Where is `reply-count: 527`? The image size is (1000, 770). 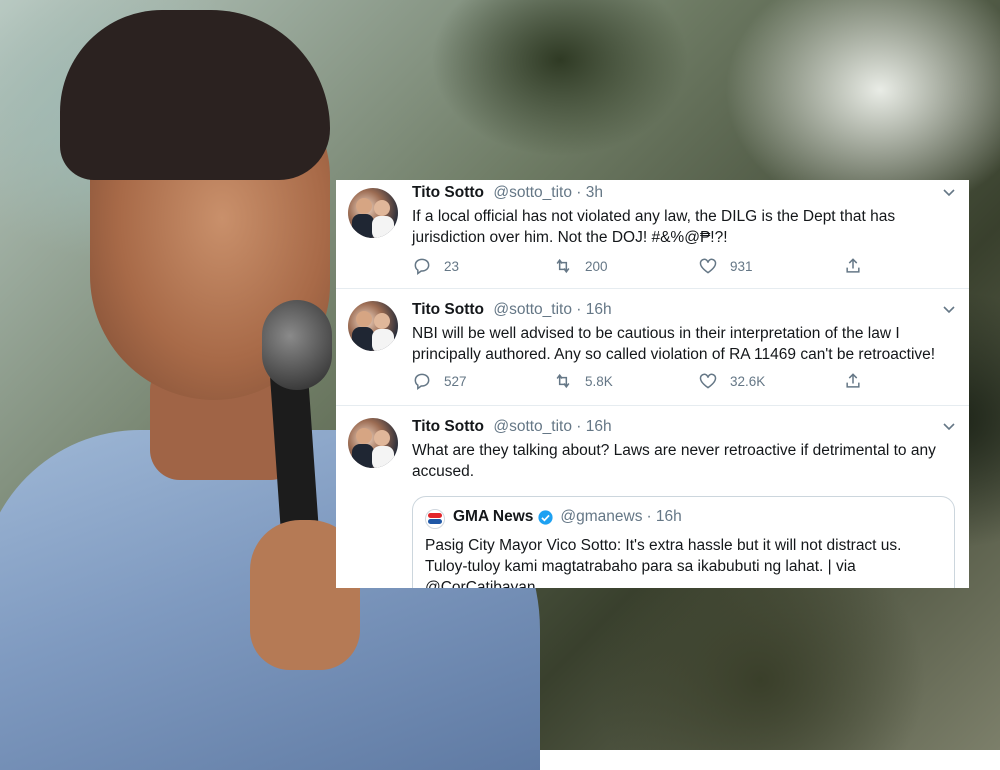
reply-count: 527 is located at coordinates (455, 381).